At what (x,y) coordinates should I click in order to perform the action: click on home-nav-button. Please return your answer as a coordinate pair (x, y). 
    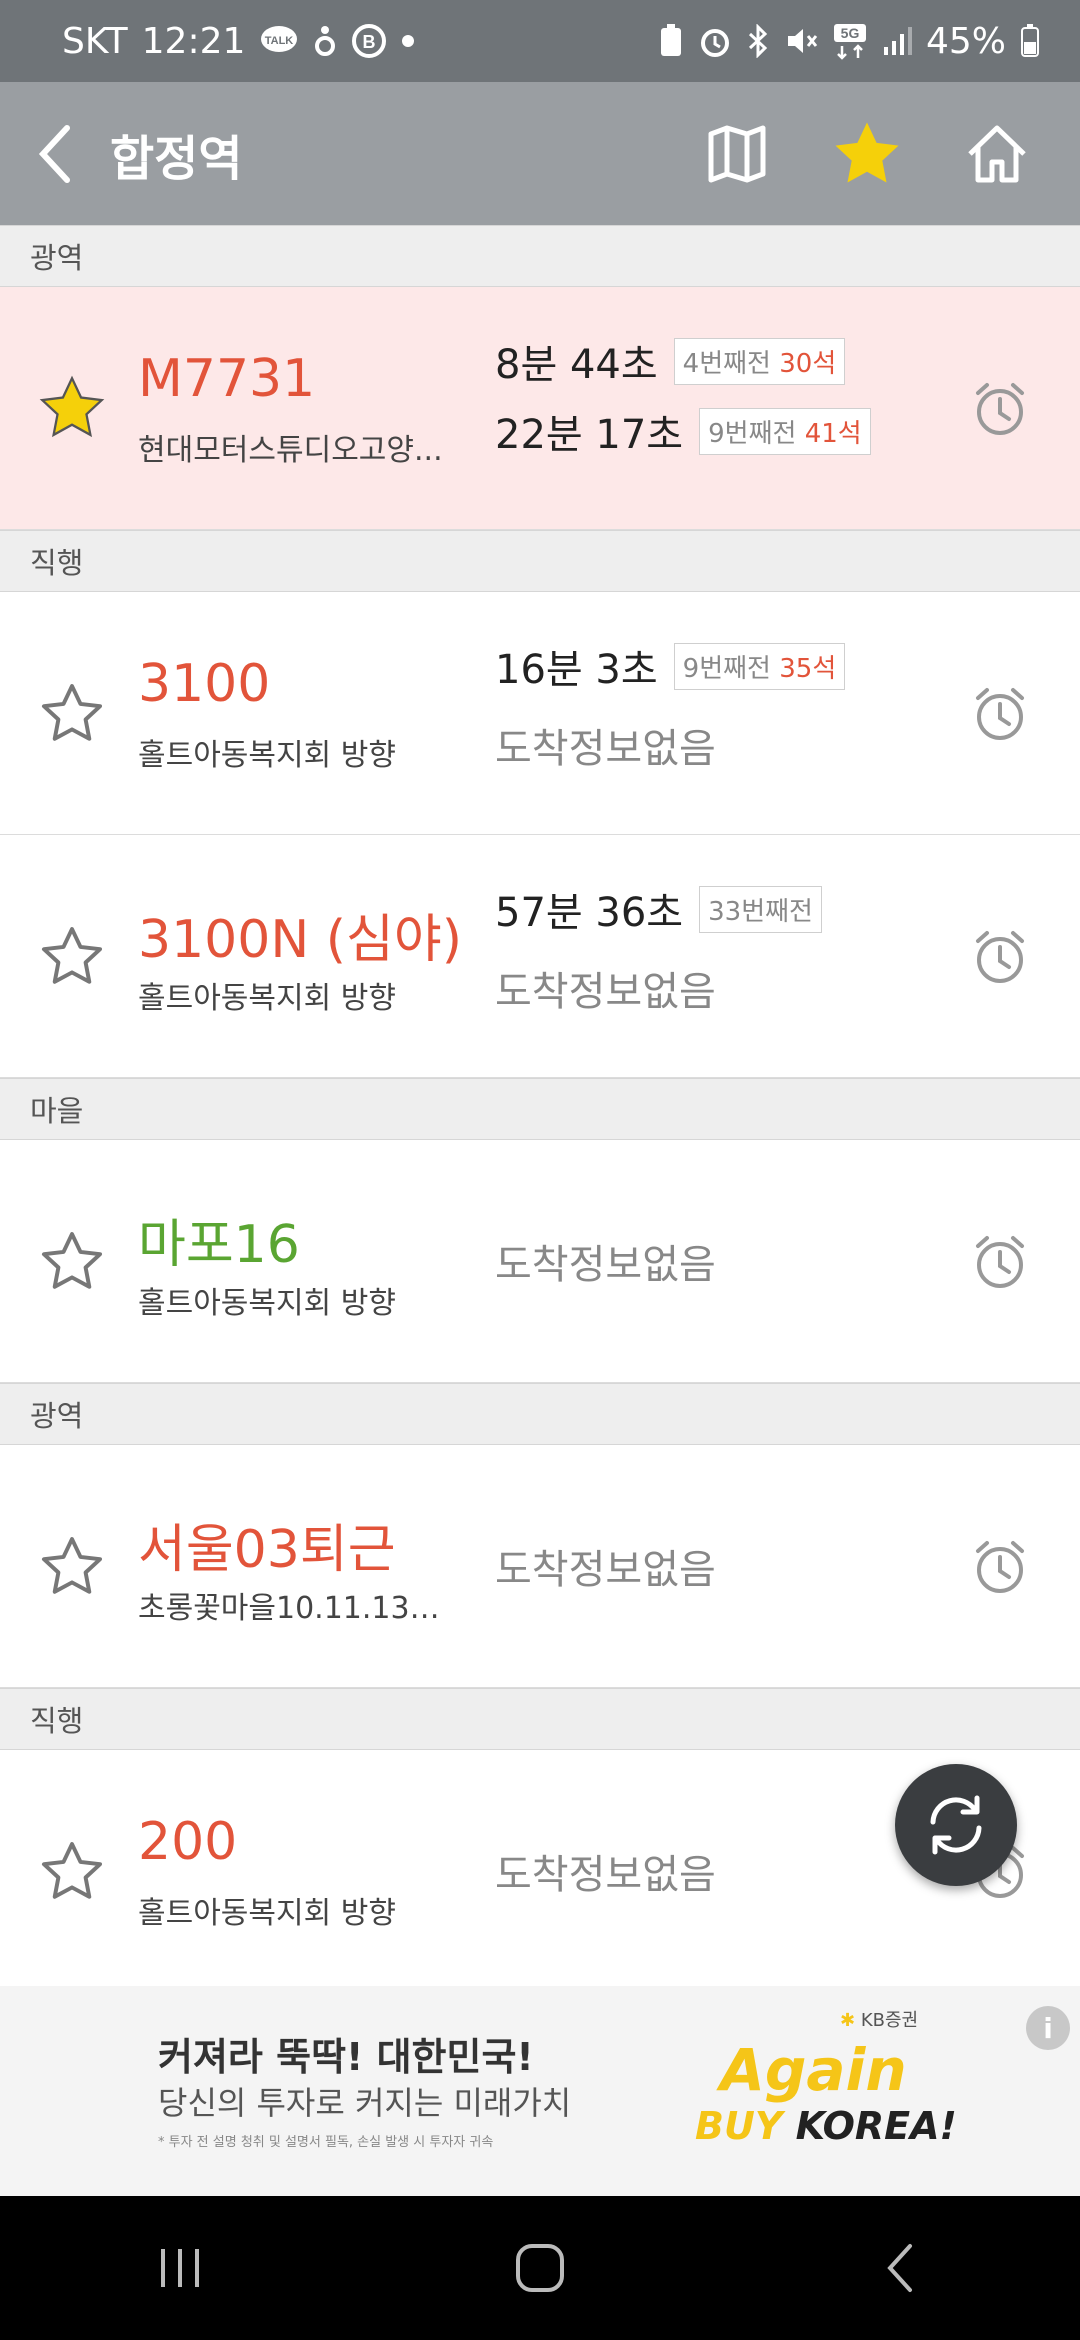
    Looking at the image, I should click on (540, 2268).